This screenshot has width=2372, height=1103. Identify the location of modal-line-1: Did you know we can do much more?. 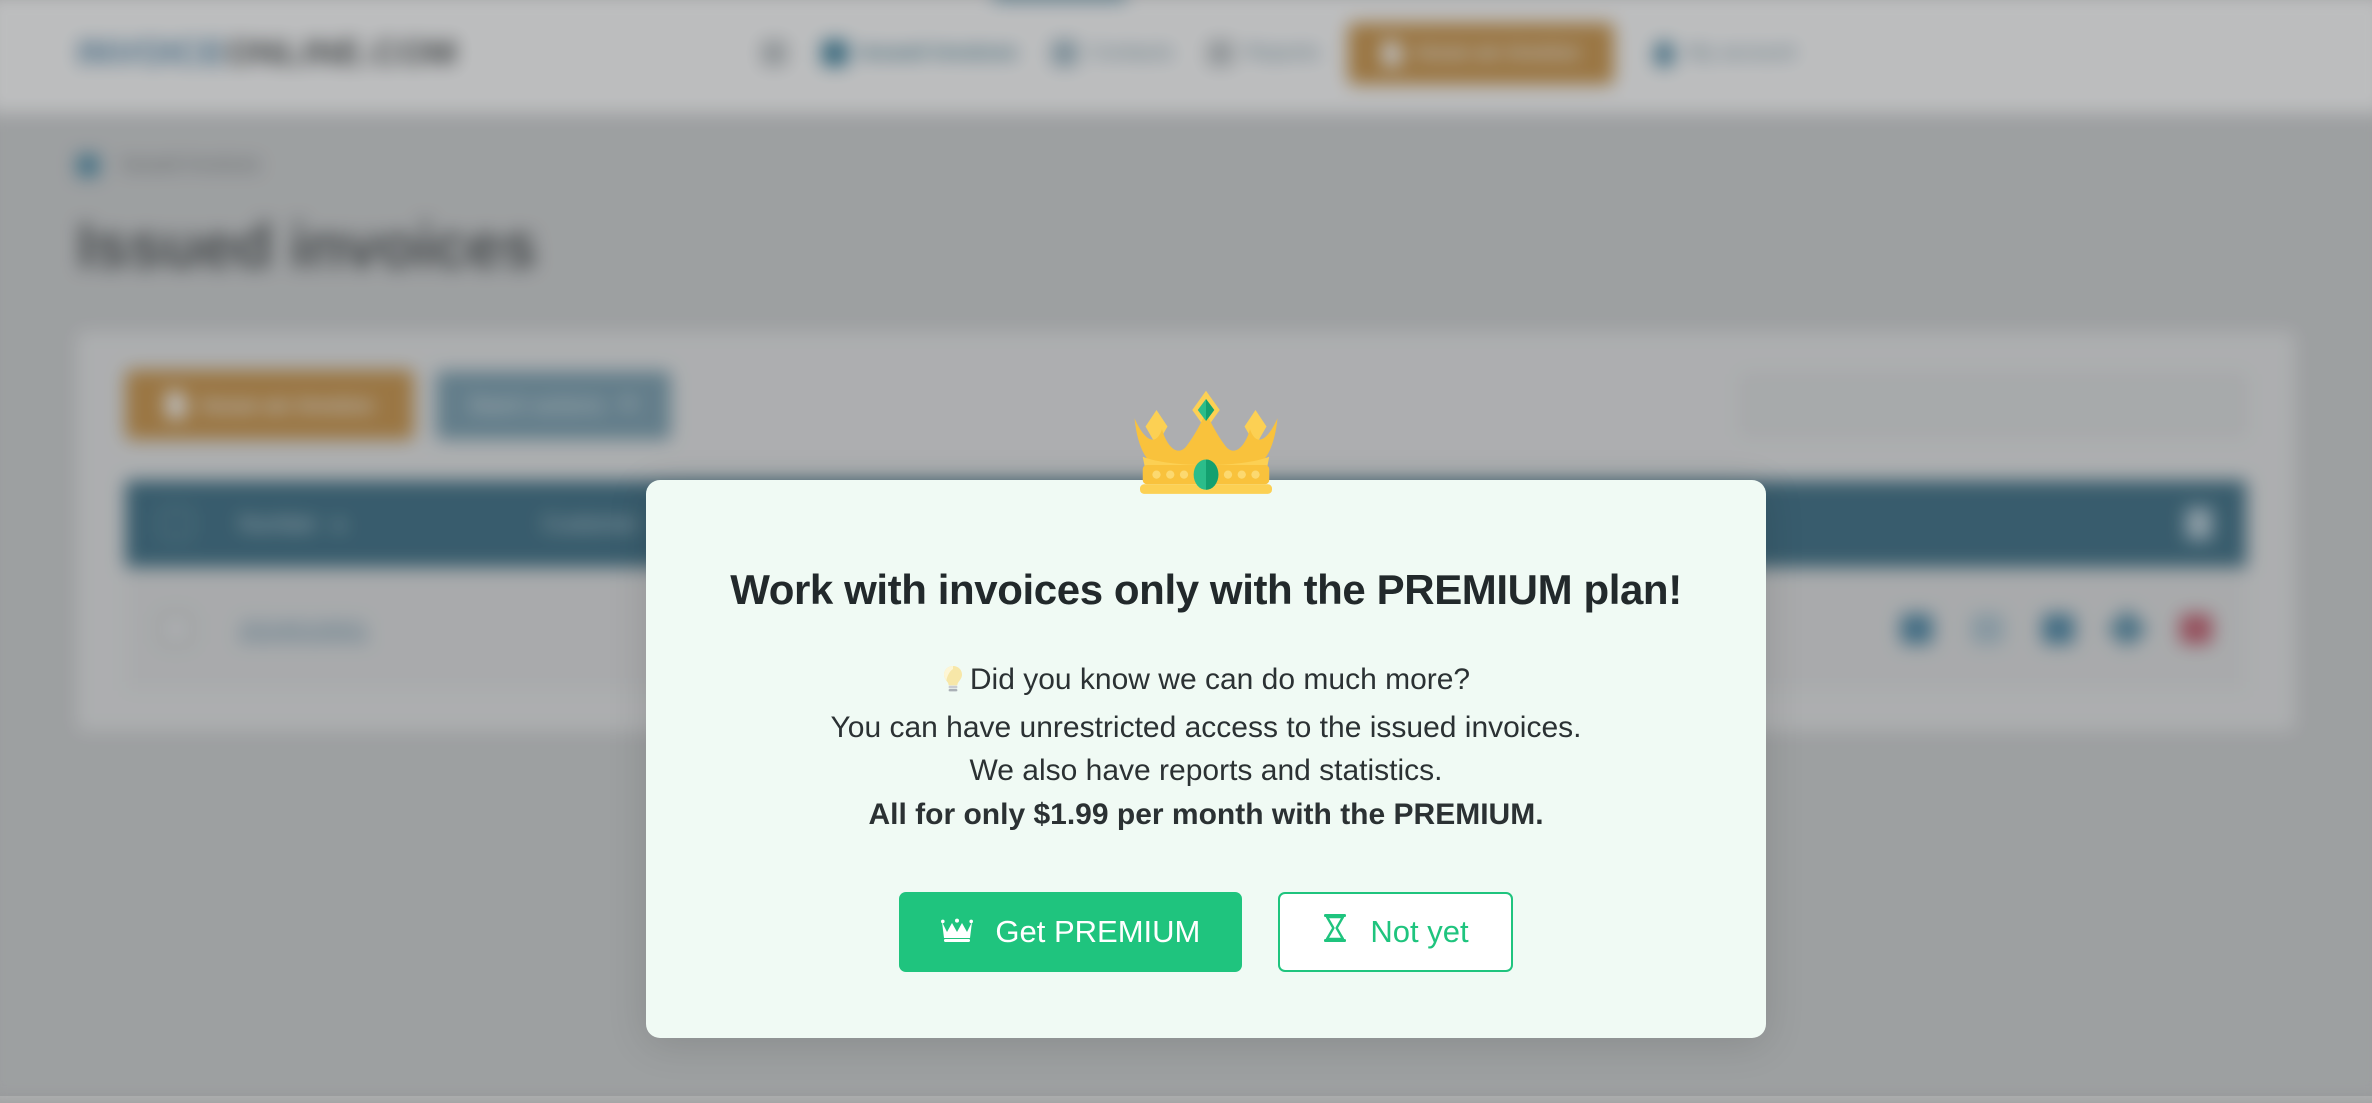
(1206, 682).